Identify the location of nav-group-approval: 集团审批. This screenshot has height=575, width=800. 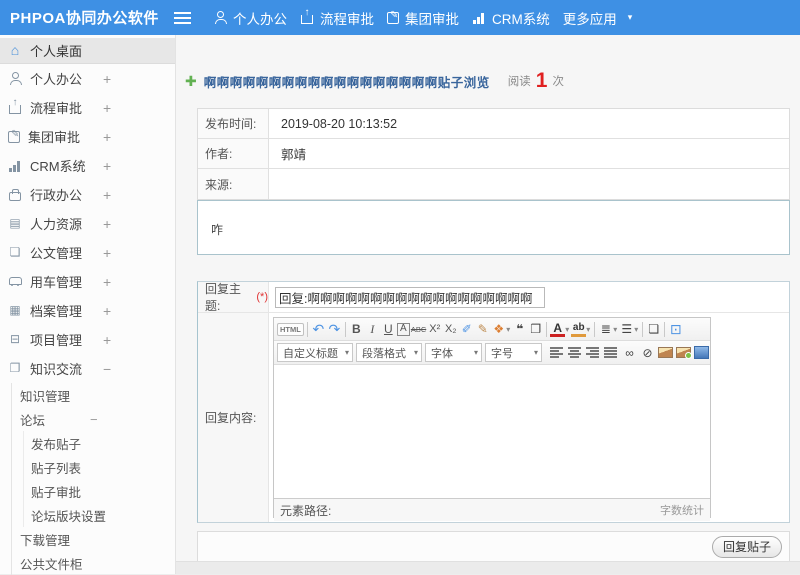
(423, 18).